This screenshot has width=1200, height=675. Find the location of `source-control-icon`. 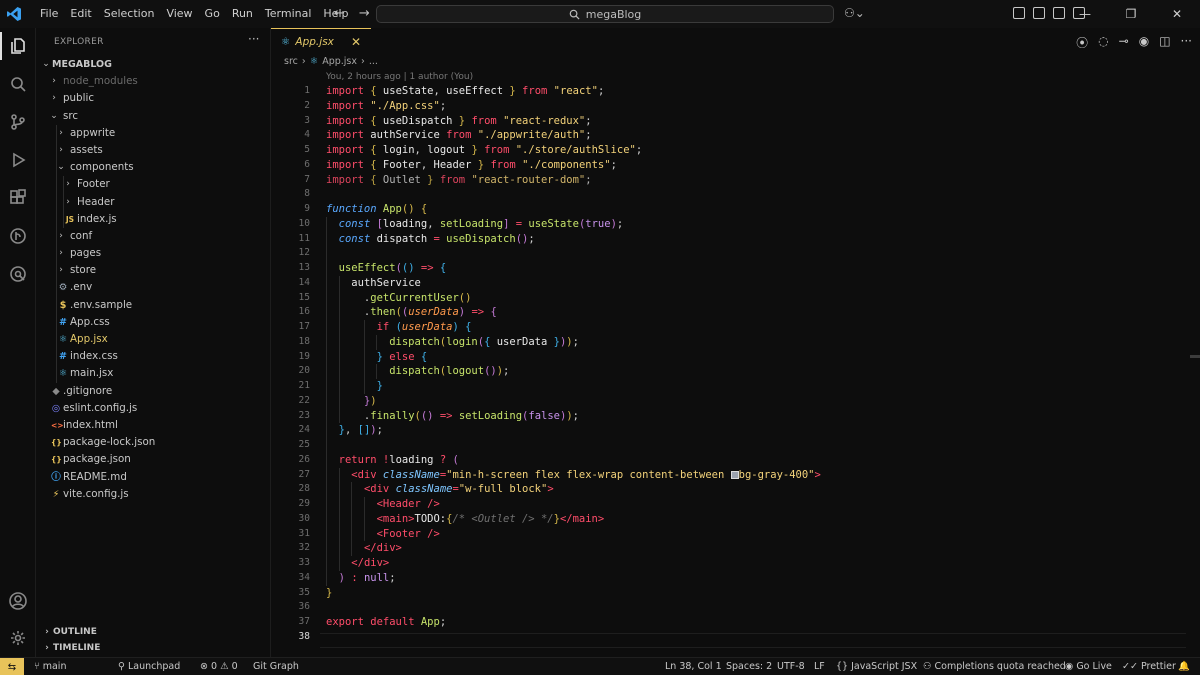

source-control-icon is located at coordinates (18, 122).